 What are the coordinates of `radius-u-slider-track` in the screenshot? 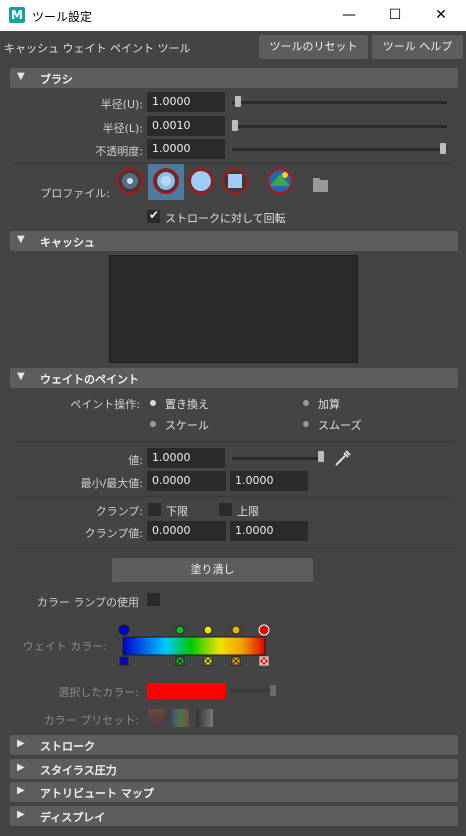 It's located at (339, 102).